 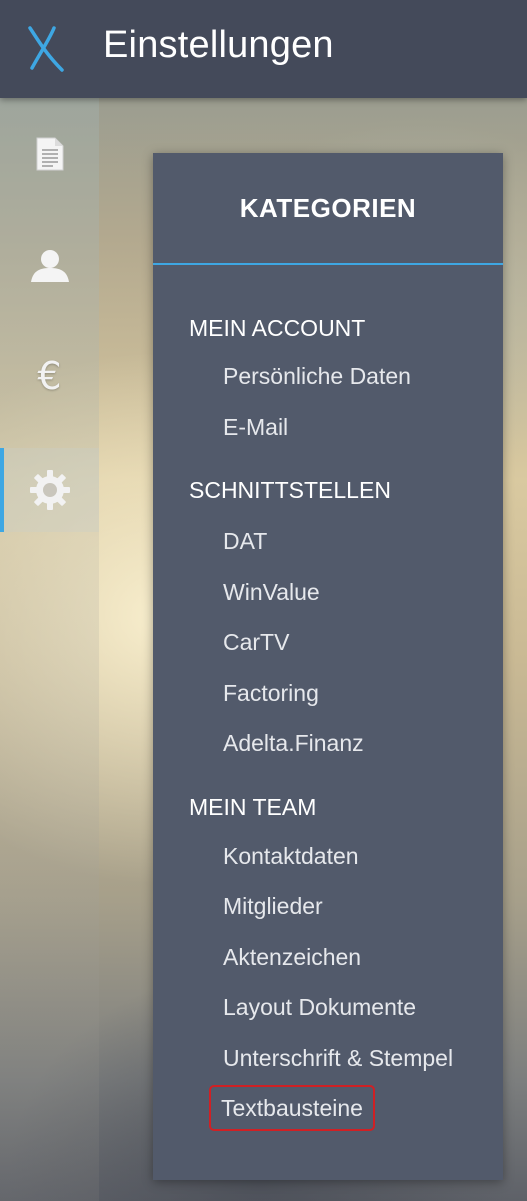 I want to click on user-icon, so click(x=49, y=266).